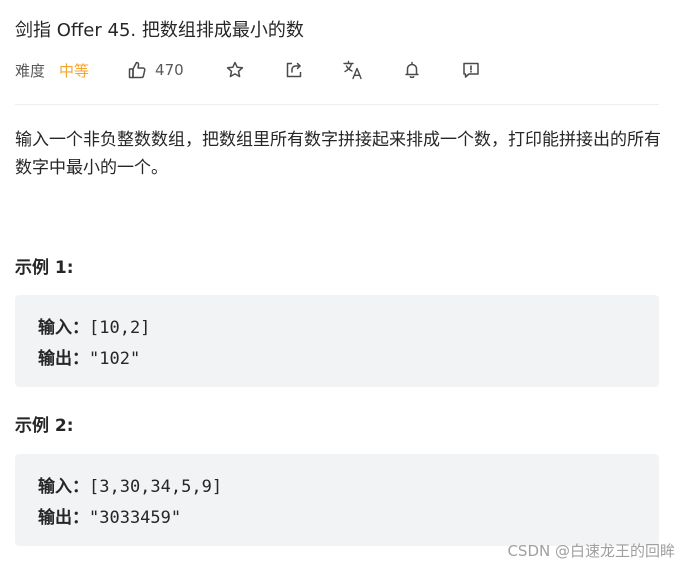 This screenshot has width=689, height=570. I want to click on csdn-watermark: CSDN @白速龙王的回眸, so click(591, 551).